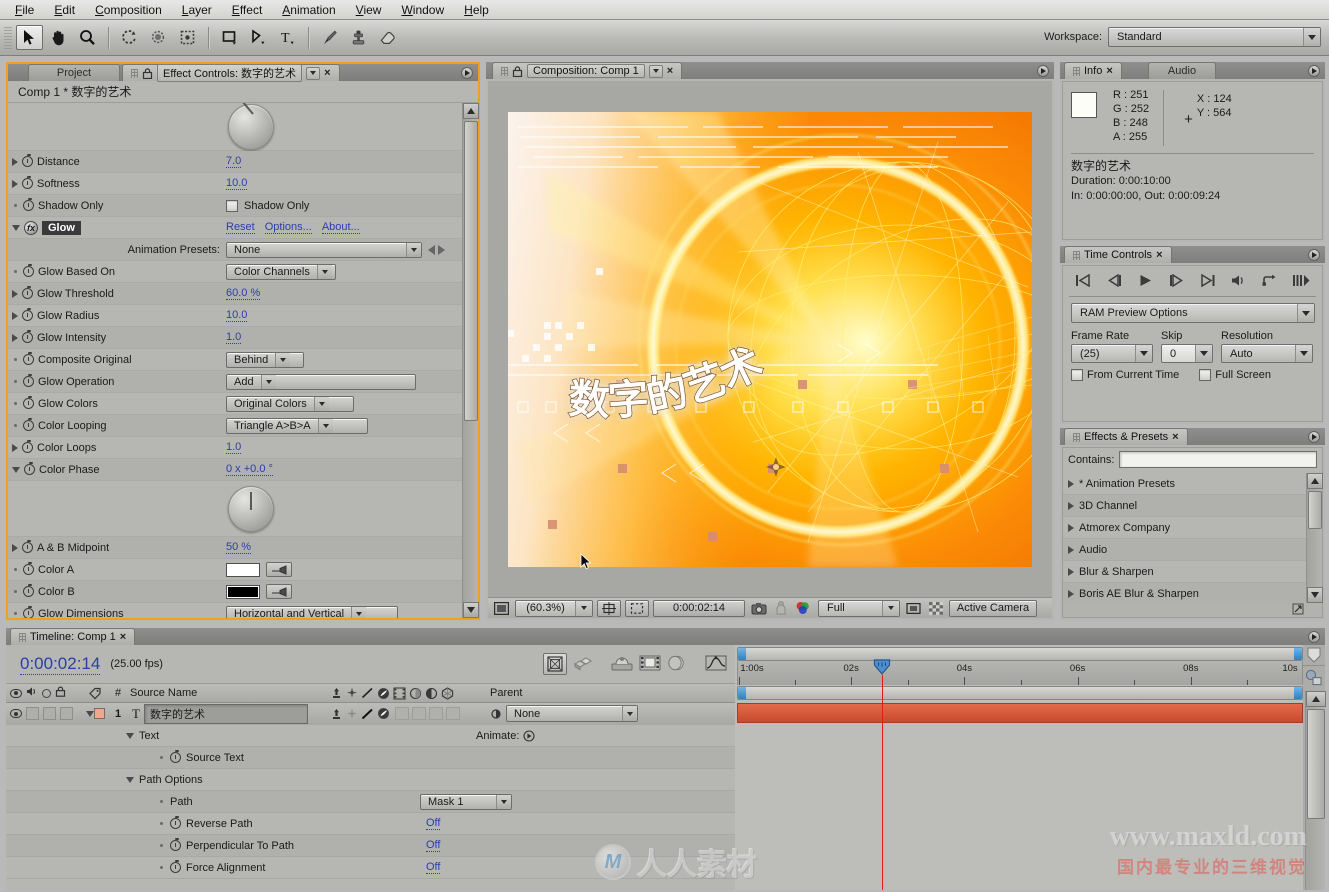 The width and height of the screenshot is (1329, 892). What do you see at coordinates (1187, 353) in the screenshot?
I see `skip-dropdown: 0` at bounding box center [1187, 353].